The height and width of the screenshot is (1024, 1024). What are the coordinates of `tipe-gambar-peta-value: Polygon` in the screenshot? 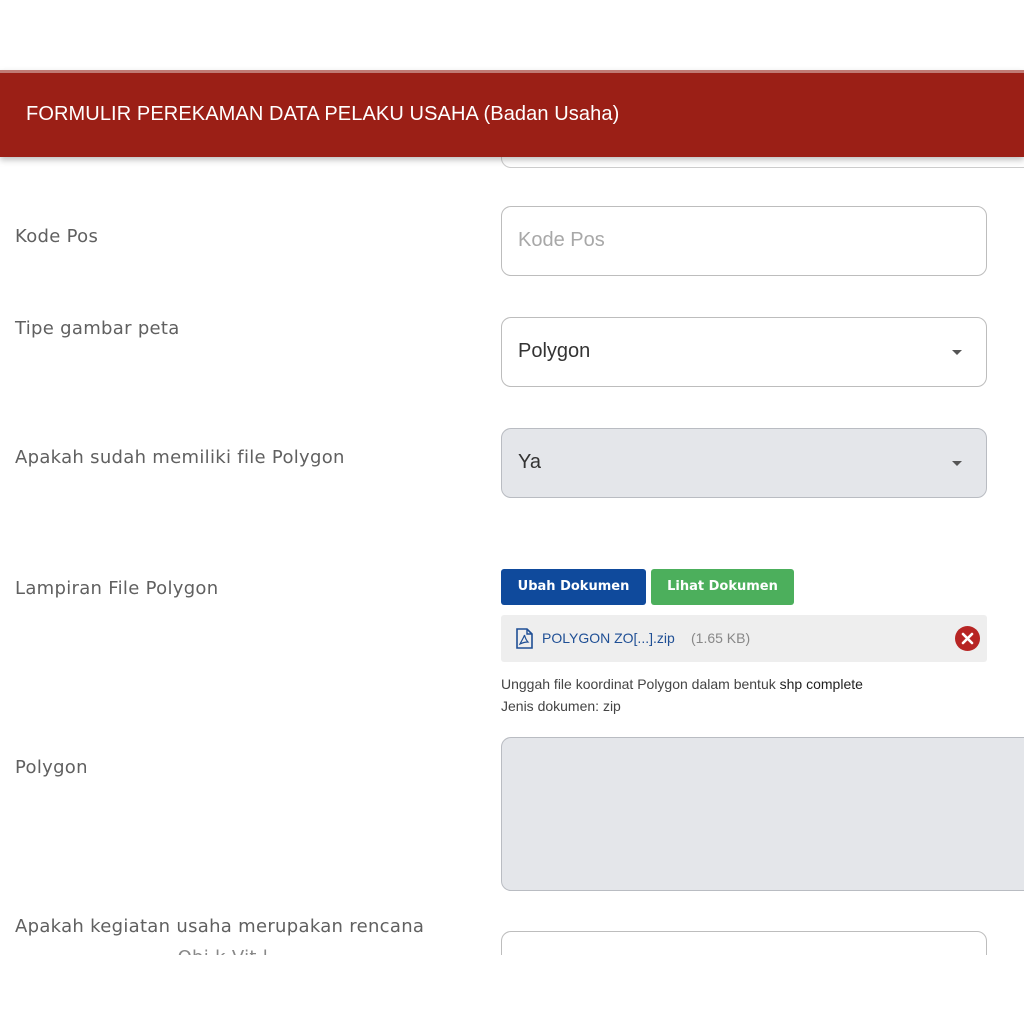 It's located at (554, 351).